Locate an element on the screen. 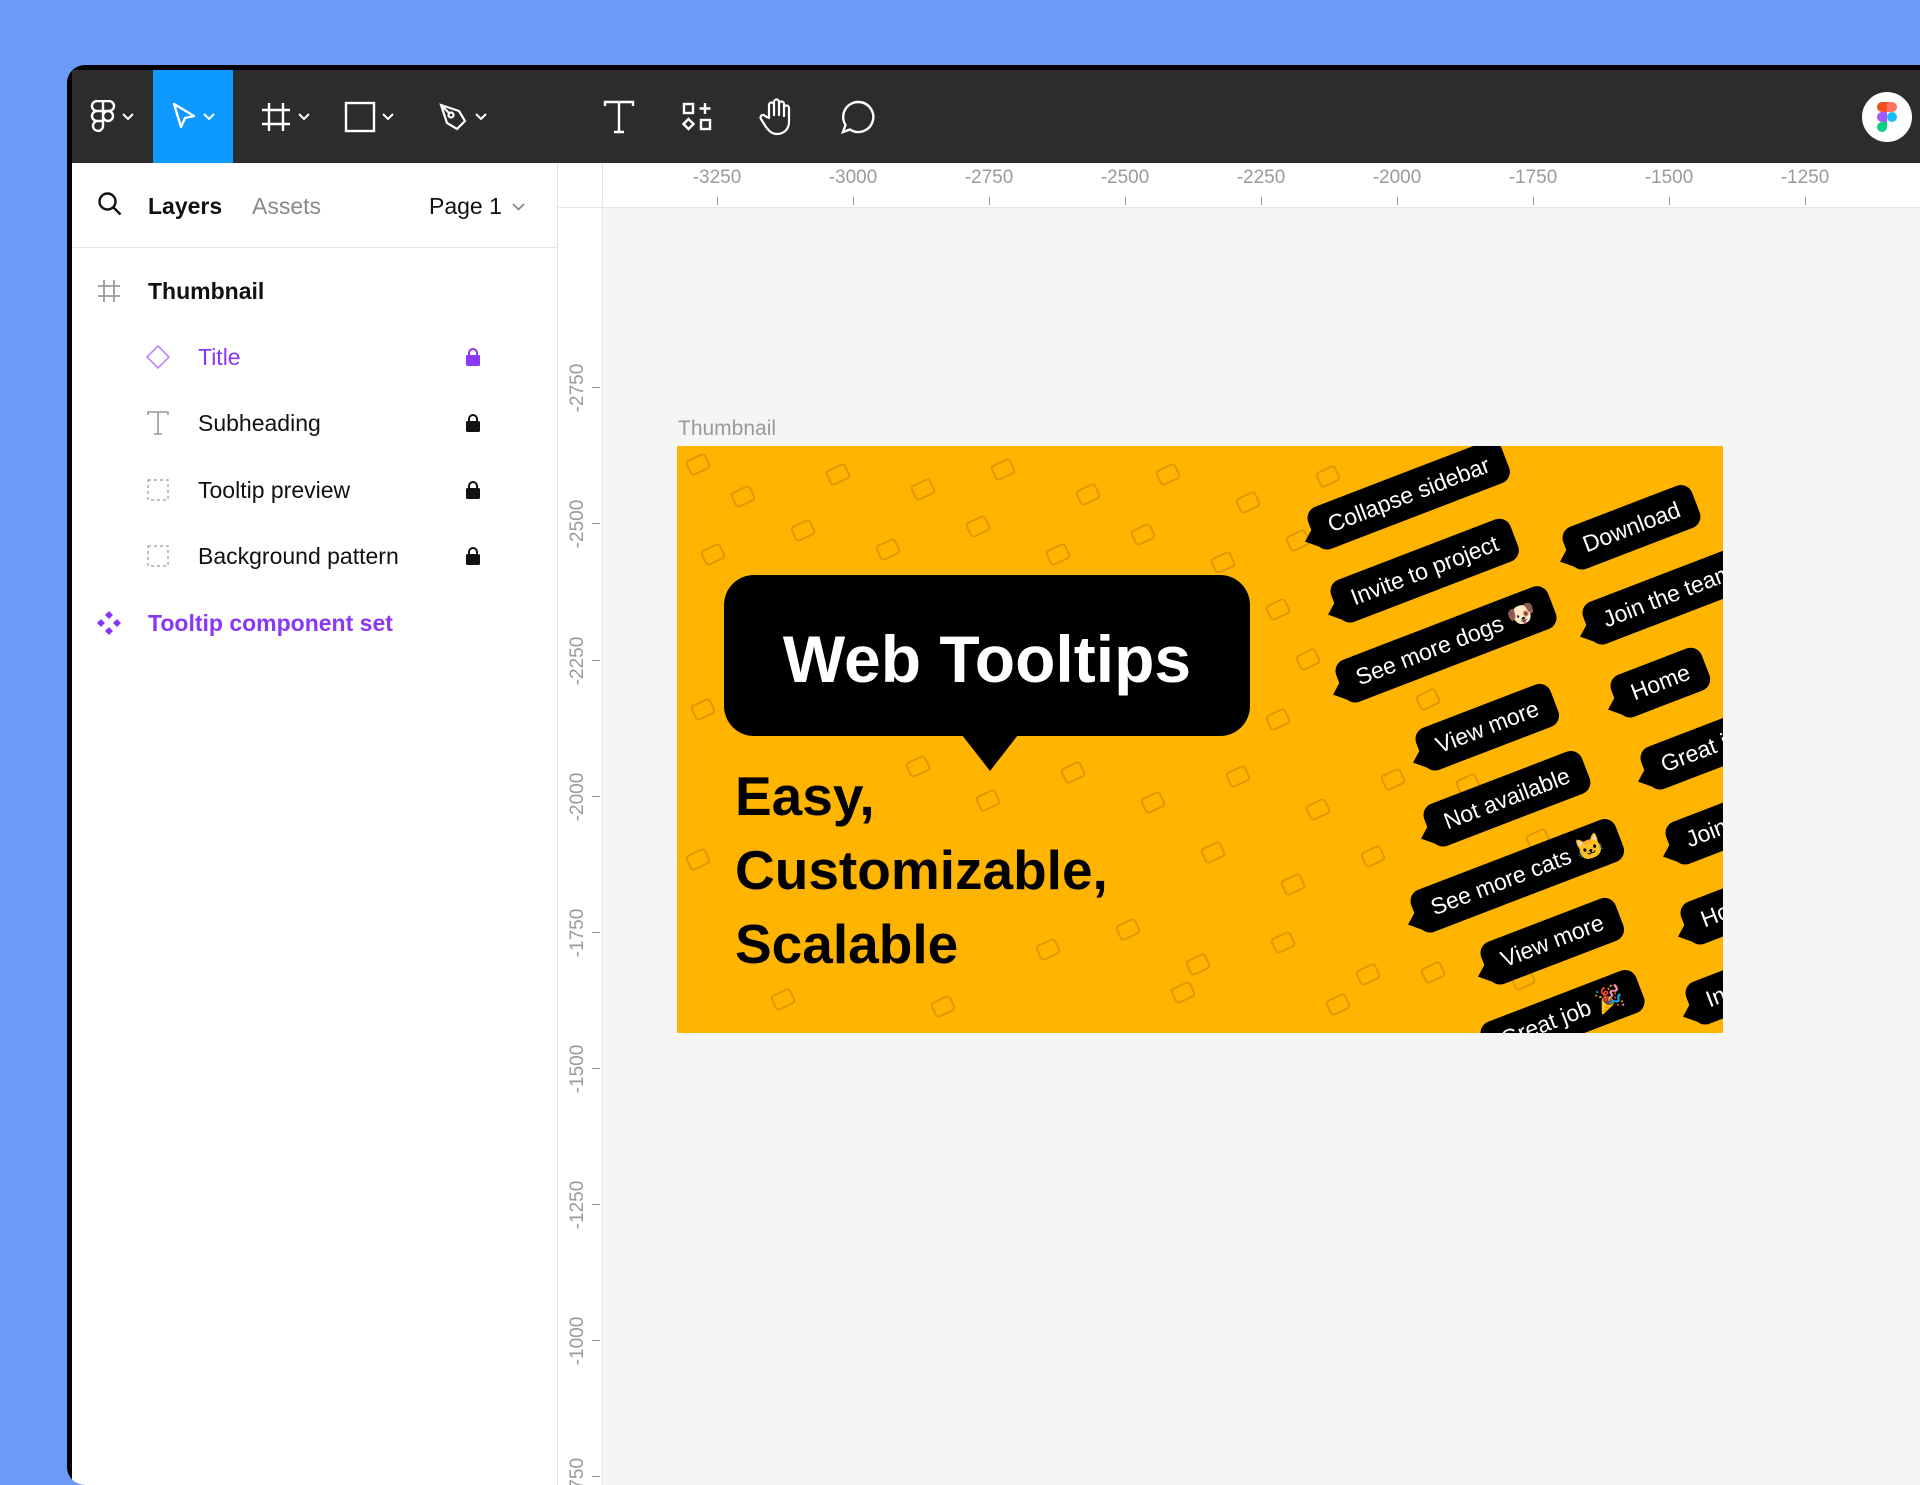  frame-tool-button is located at coordinates (285, 116).